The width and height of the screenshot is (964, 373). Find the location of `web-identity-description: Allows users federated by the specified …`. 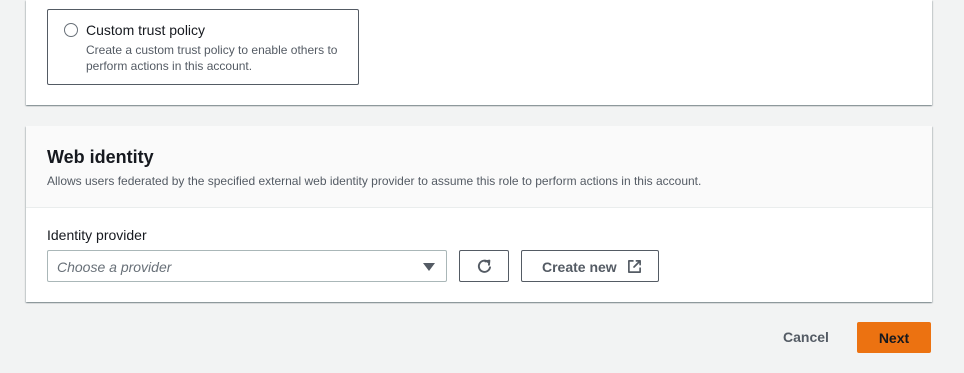

web-identity-description: Allows users federated by the specified … is located at coordinates (374, 181).